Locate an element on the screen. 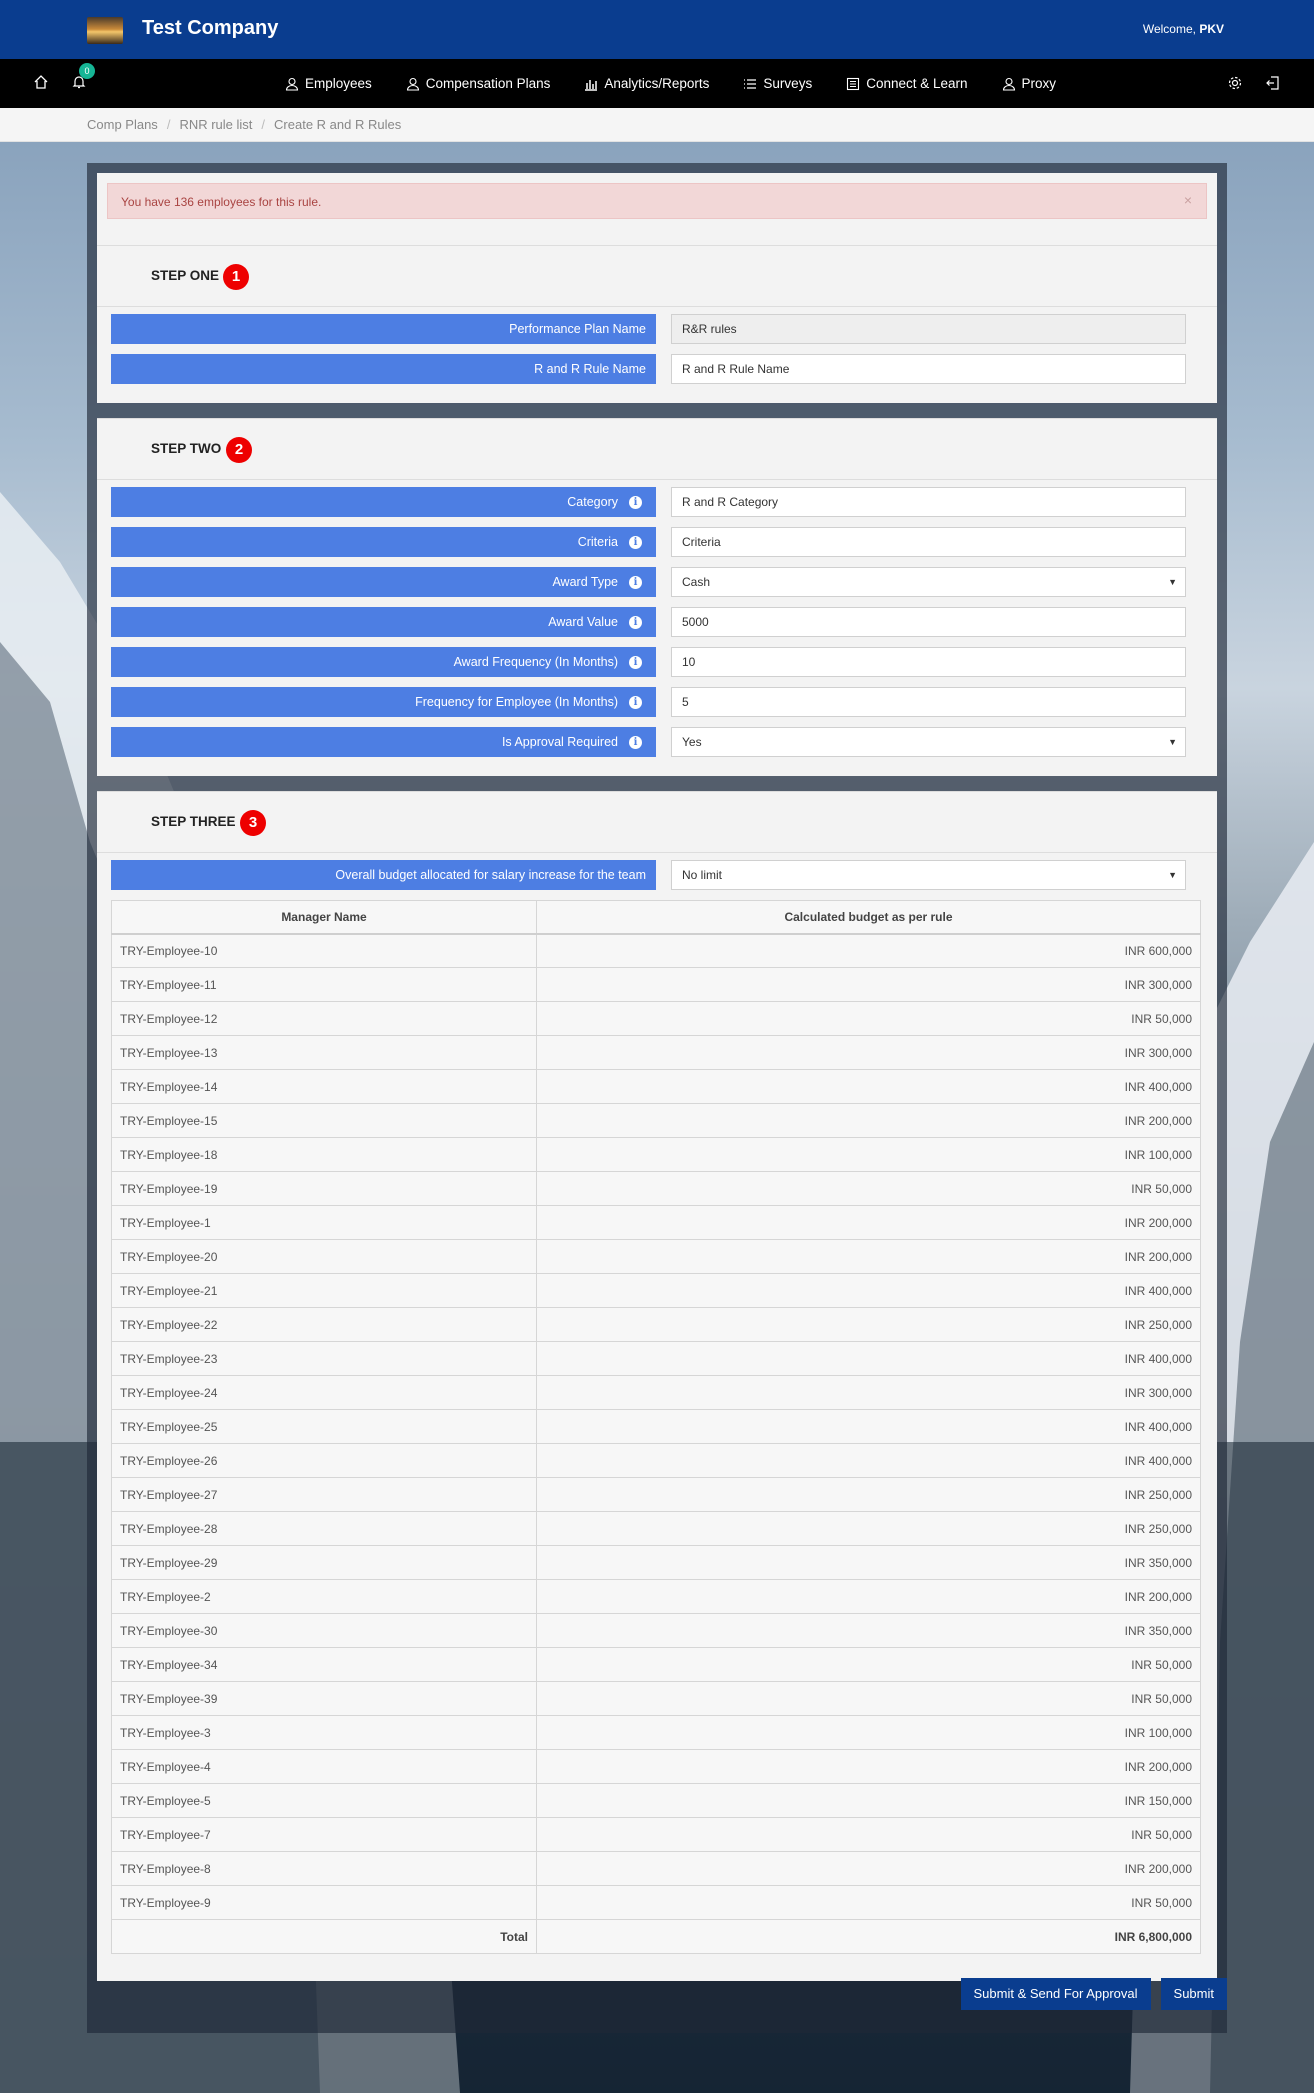 This screenshot has width=1314, height=2093. award-value-input: 5000 is located at coordinates (928, 622).